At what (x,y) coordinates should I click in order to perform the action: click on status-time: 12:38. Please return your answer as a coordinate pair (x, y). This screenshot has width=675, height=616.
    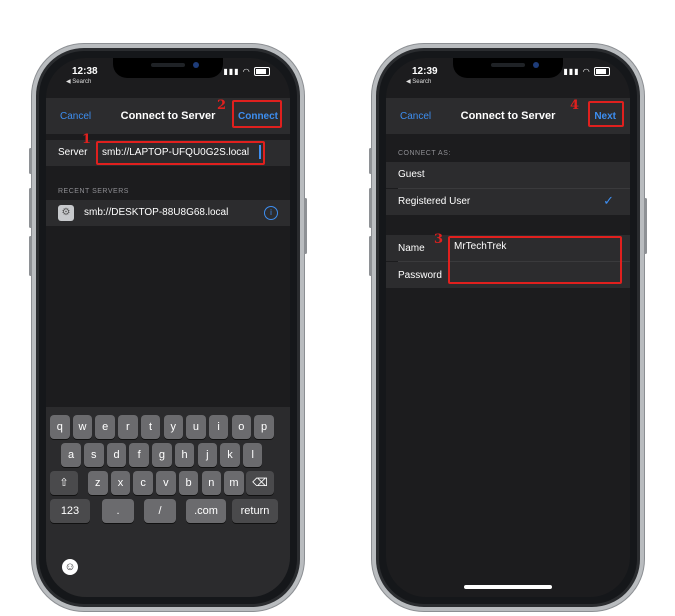
    Looking at the image, I should click on (85, 71).